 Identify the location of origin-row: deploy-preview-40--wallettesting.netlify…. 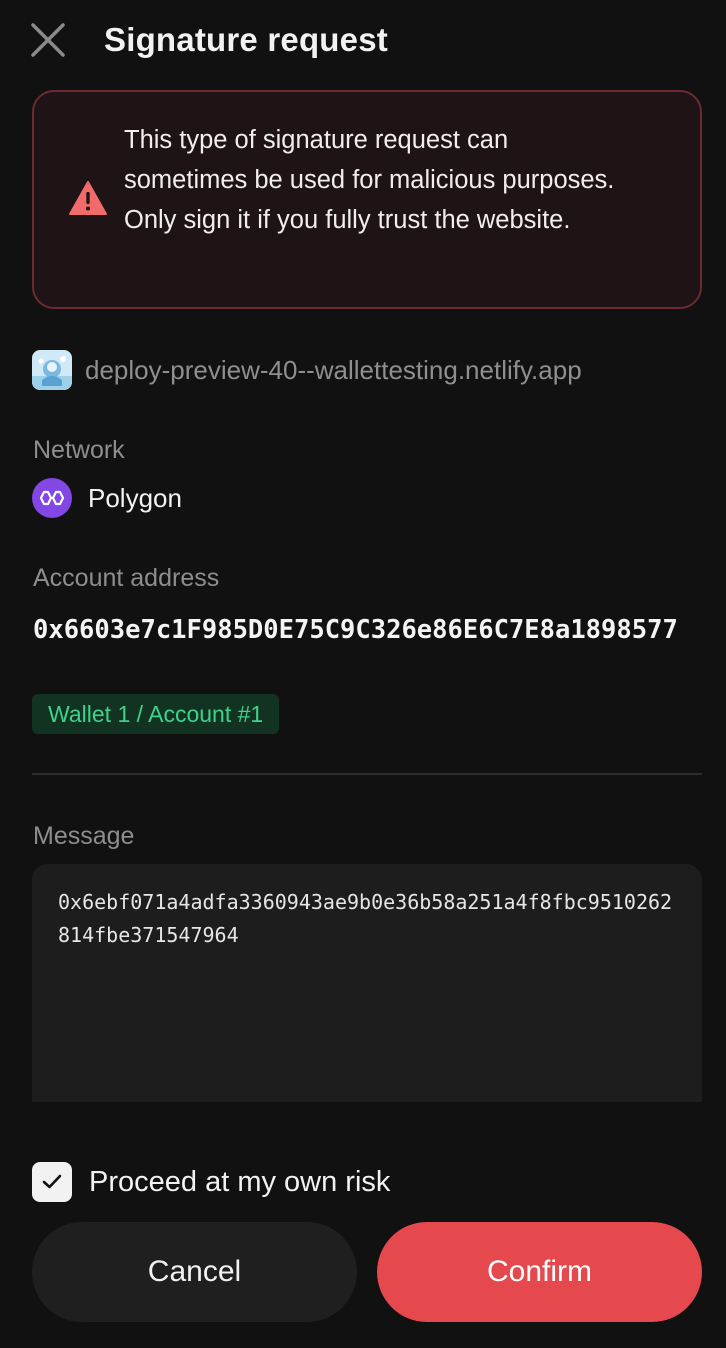
(307, 370).